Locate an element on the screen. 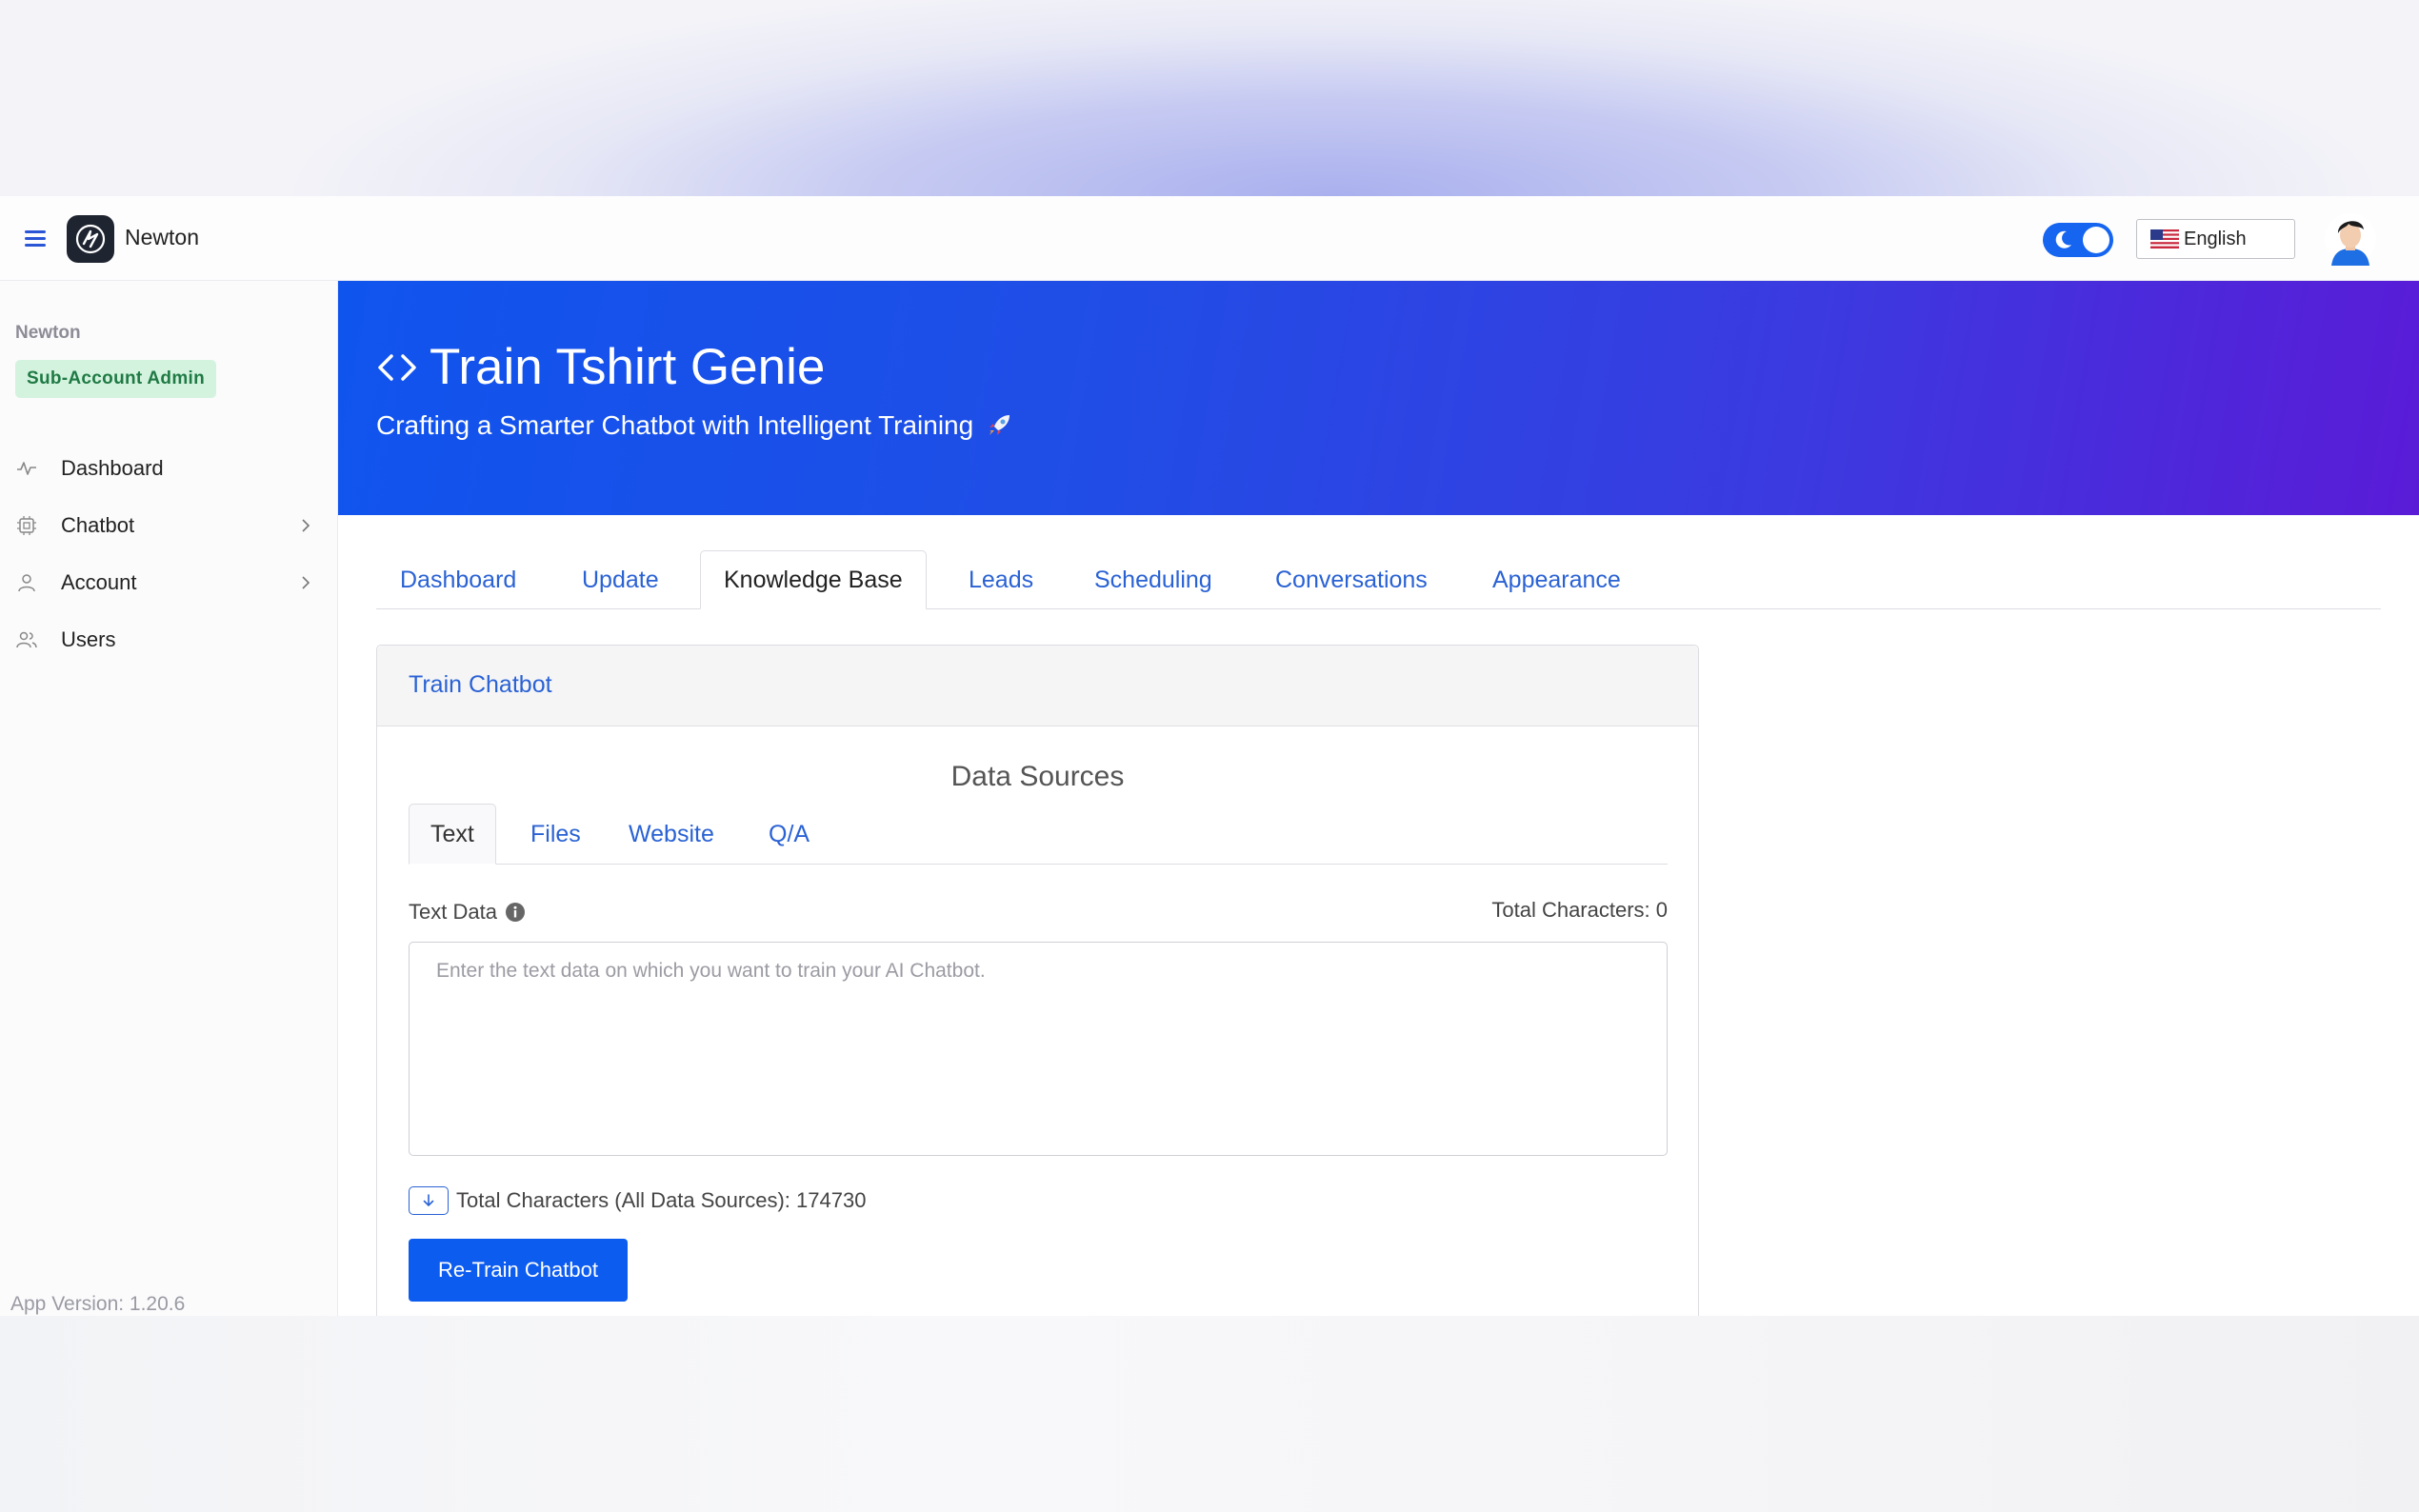  text-data-input is located at coordinates (1038, 1049).